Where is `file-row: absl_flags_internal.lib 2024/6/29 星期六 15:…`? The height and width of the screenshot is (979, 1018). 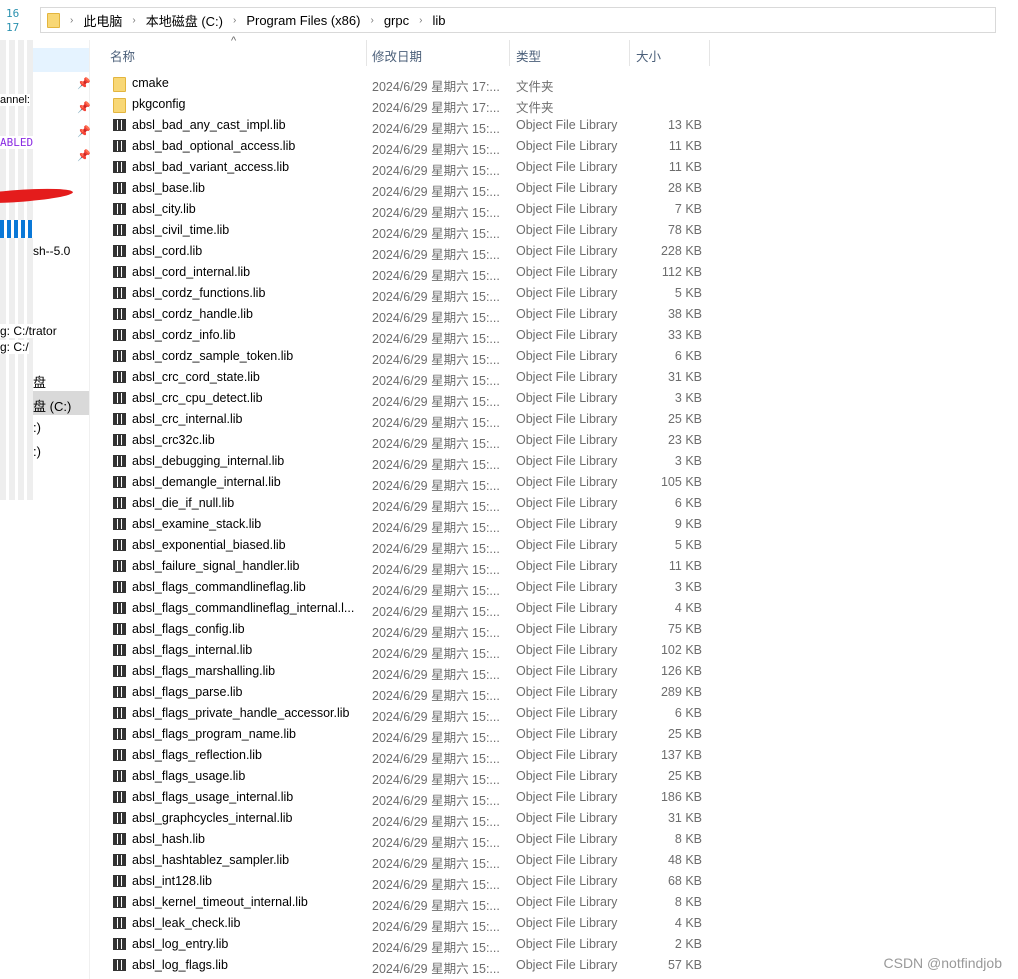 file-row: absl_flags_internal.lib 2024/6/29 星期六 15:… is located at coordinates (410, 650).